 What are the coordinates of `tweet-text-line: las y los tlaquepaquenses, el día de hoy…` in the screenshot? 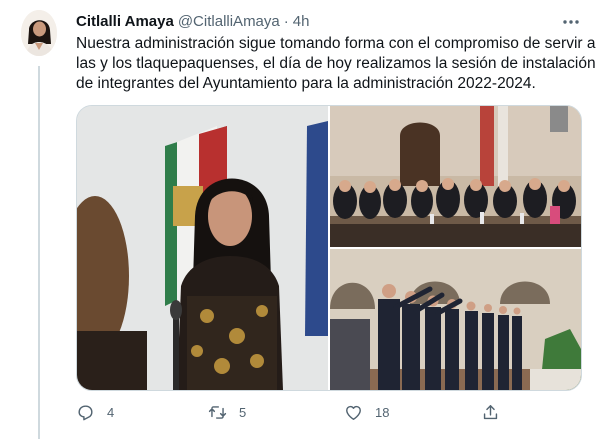 It's located at (336, 63).